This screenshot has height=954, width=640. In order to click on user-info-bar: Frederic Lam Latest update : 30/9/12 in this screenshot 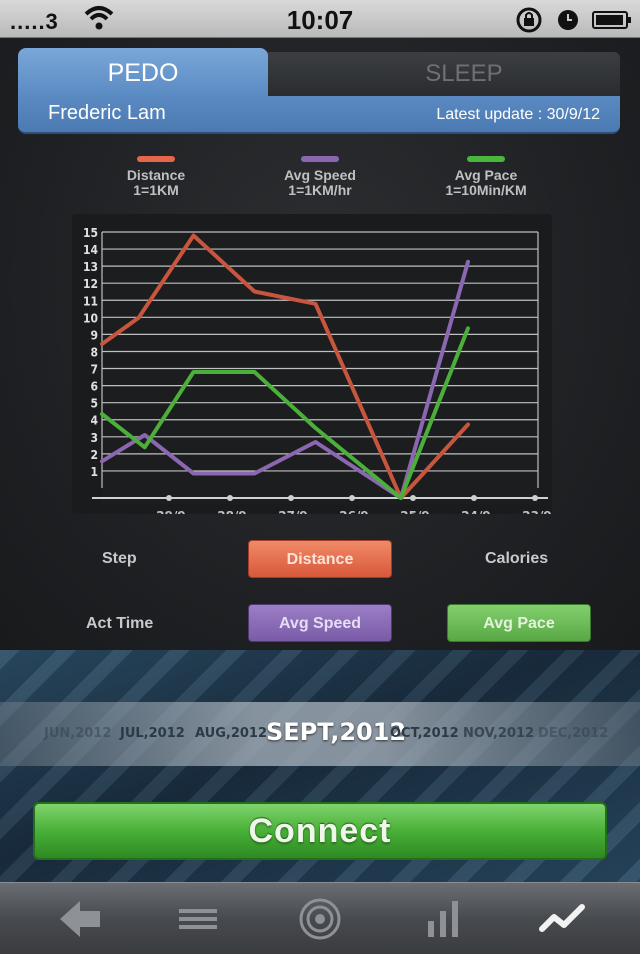, I will do `click(319, 115)`.